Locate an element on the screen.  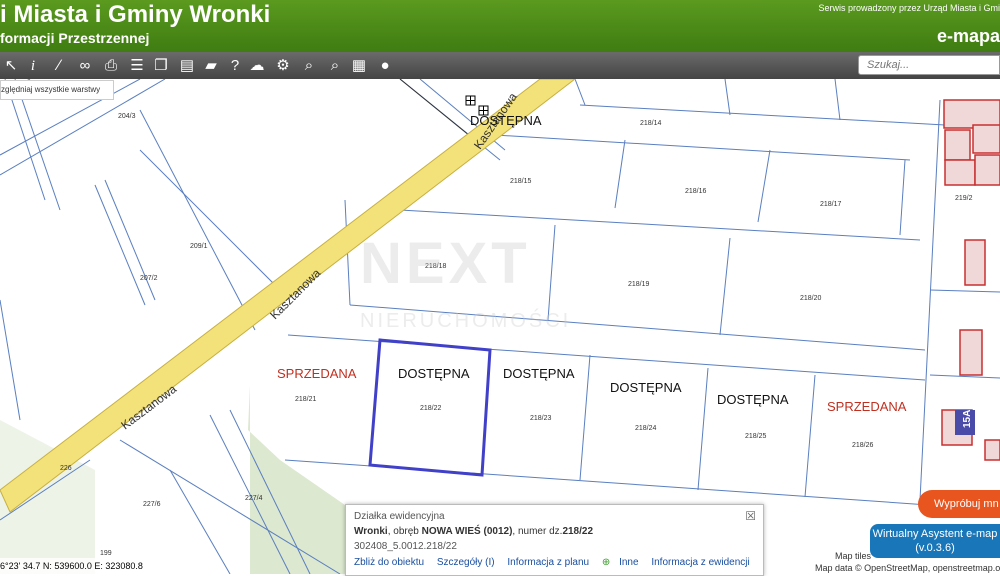
settings-icon: ⚙ is located at coordinates (283, 66).